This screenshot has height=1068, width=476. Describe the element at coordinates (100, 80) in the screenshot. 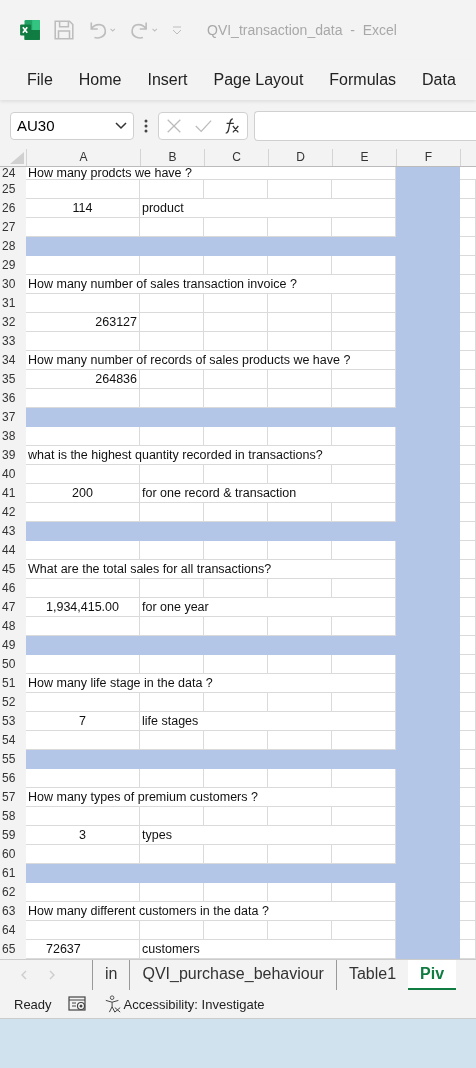

I see `ribbon-tab: Home` at that location.